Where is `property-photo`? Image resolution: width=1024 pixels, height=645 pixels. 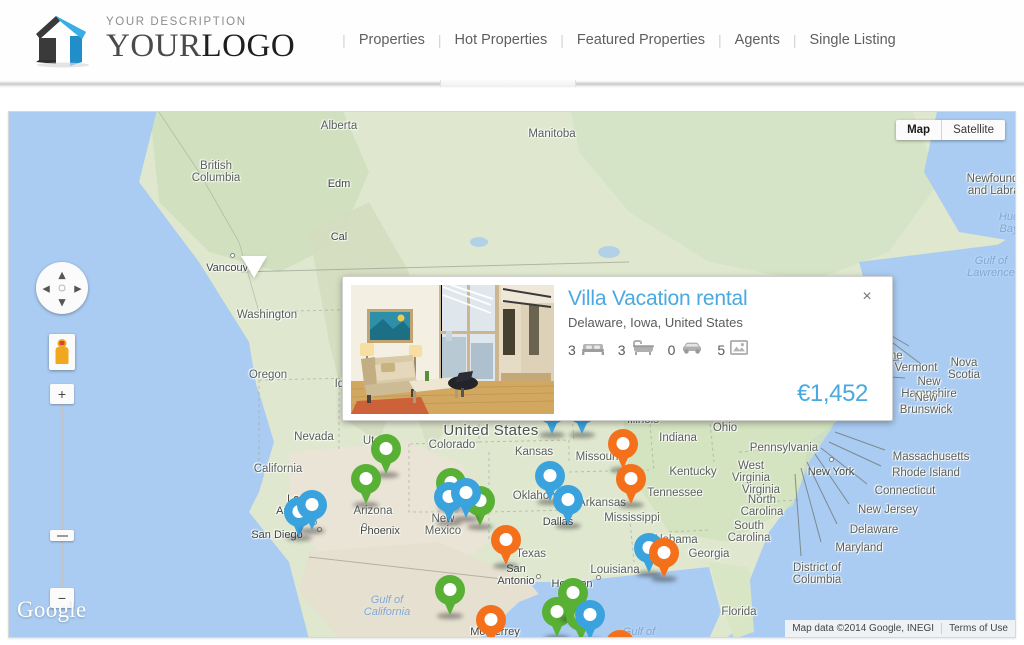 property-photo is located at coordinates (452, 349).